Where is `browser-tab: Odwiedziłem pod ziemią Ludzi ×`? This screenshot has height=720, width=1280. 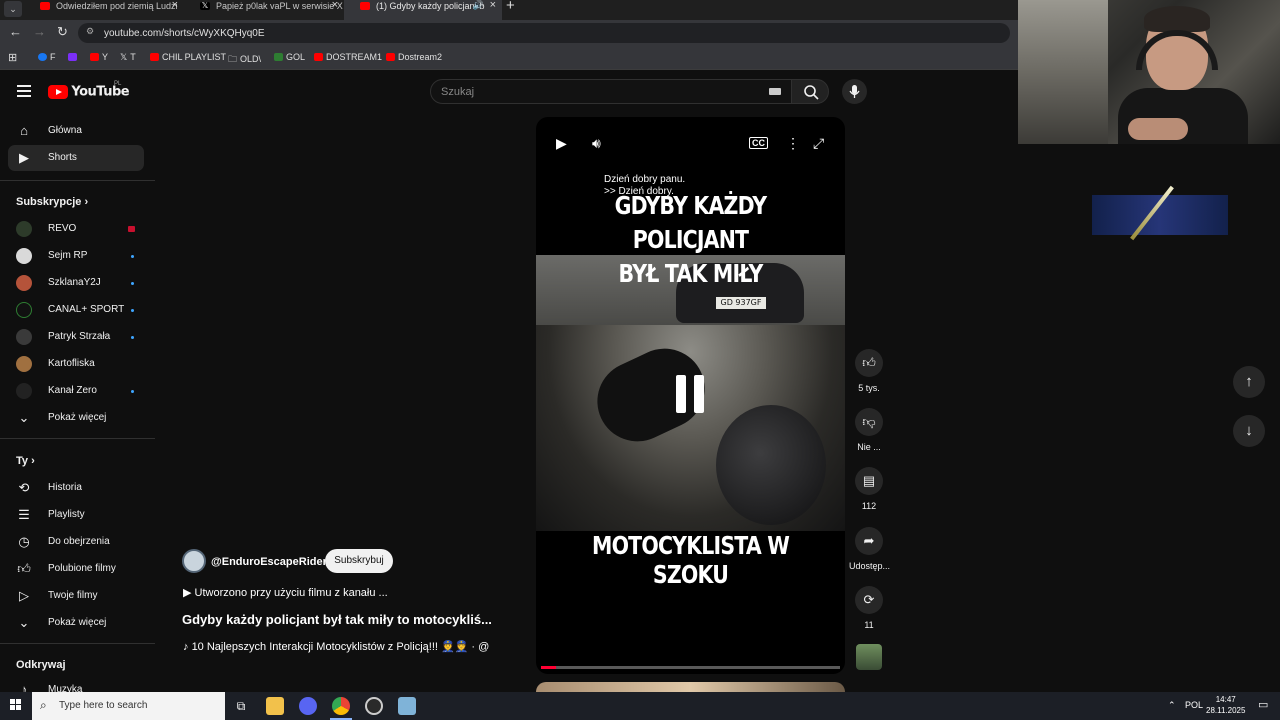
browser-tab: Odwiedziłem pod ziemią Ludzi × is located at coordinates (104, 10).